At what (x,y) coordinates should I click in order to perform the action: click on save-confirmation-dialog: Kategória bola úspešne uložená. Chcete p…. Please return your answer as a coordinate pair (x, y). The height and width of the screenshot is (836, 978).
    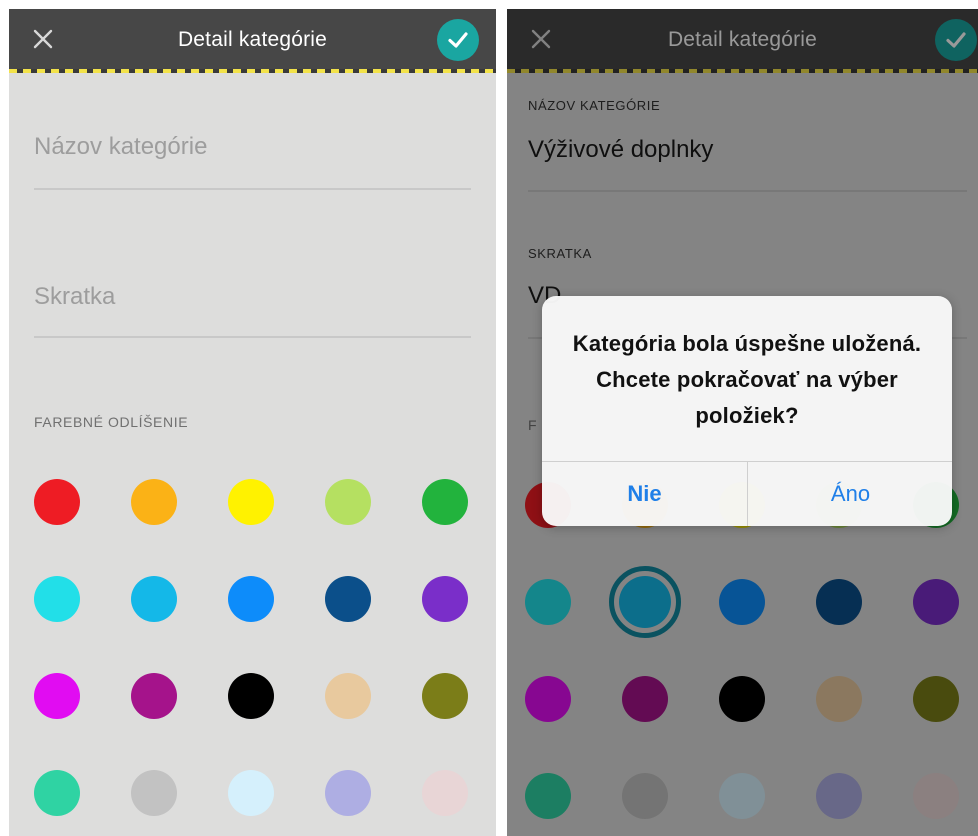
    Looking at the image, I should click on (747, 411).